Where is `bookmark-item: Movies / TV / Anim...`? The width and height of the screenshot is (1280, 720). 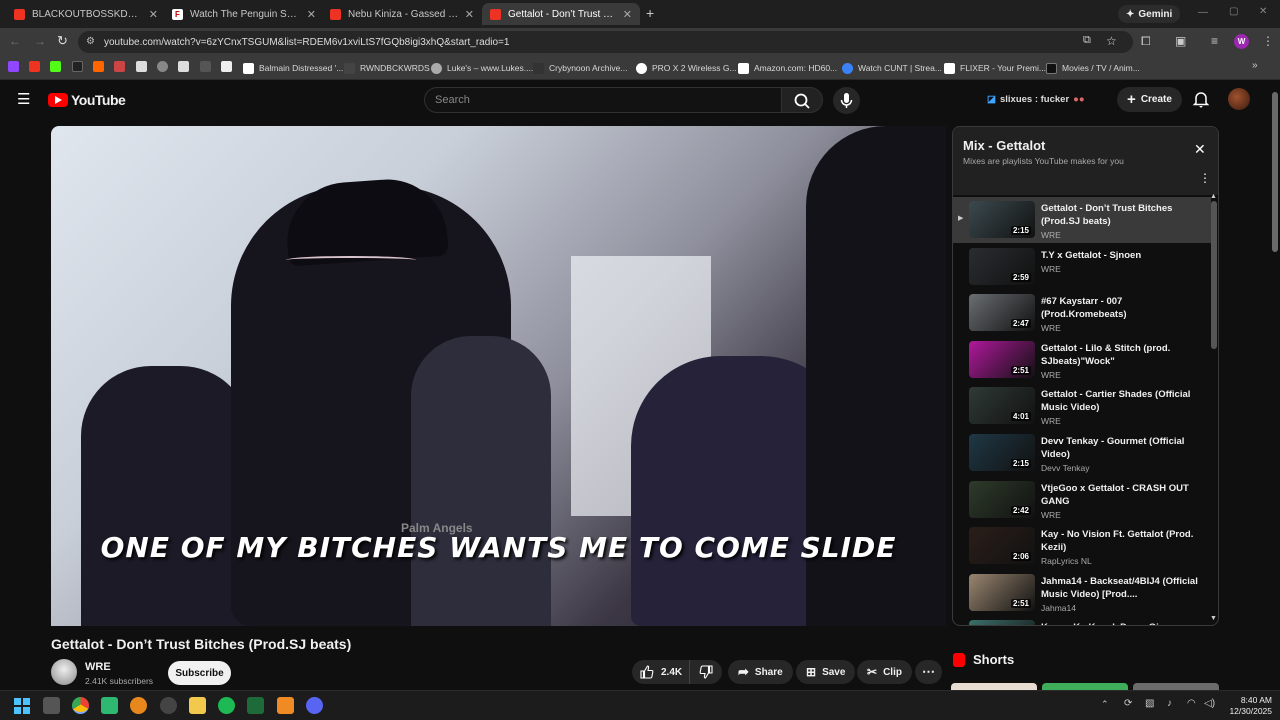
bookmark-item: Movies / TV / Anim... is located at coordinates (1093, 68).